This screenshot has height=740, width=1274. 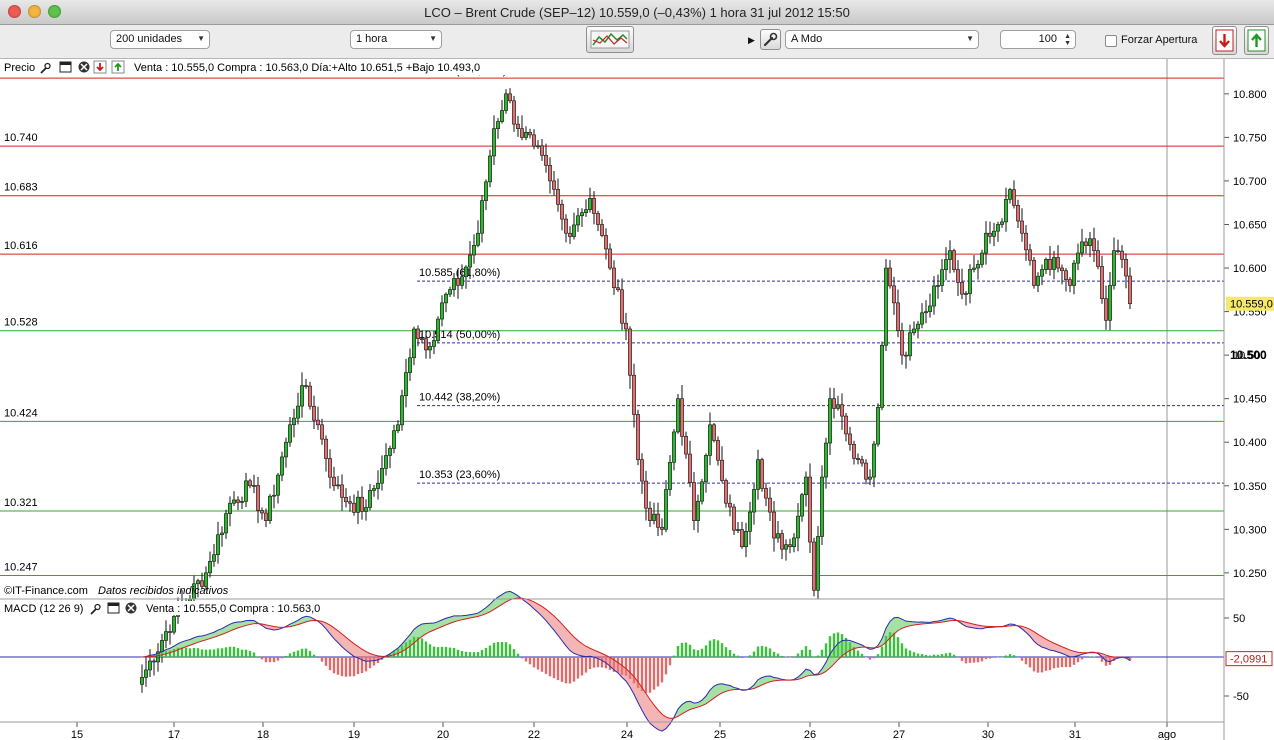 What do you see at coordinates (1038, 39) in the screenshot?
I see `quantity-stepper: 100 ▲ ▼` at bounding box center [1038, 39].